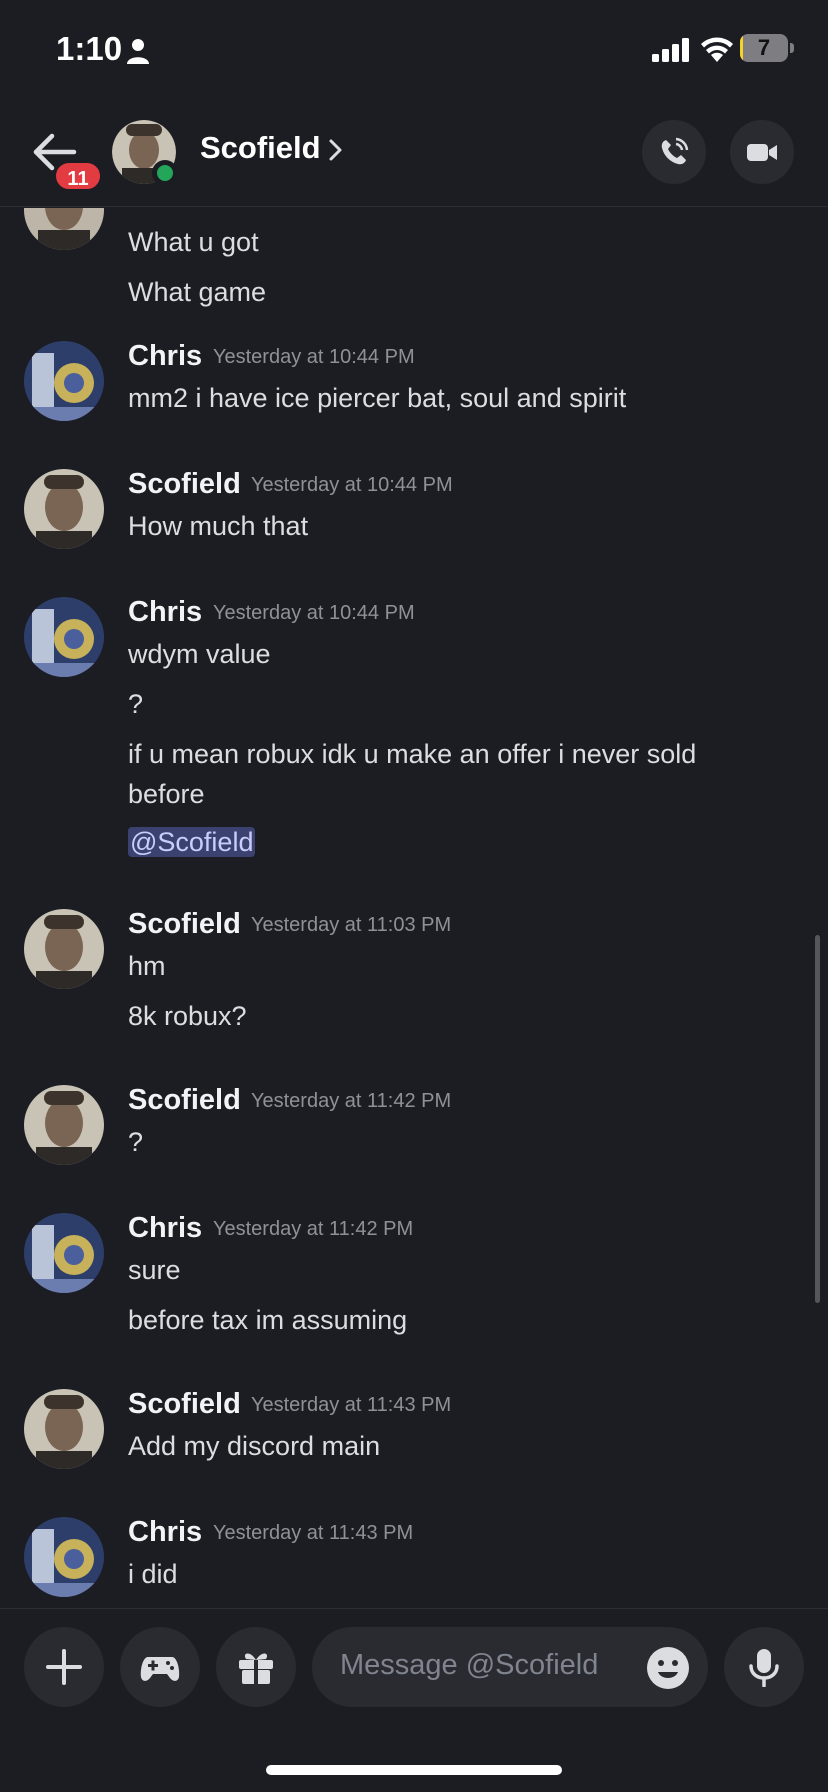 This screenshot has height=1792, width=828. Describe the element at coordinates (438, 1016) in the screenshot. I see `message-line: 8k robux?` at that location.